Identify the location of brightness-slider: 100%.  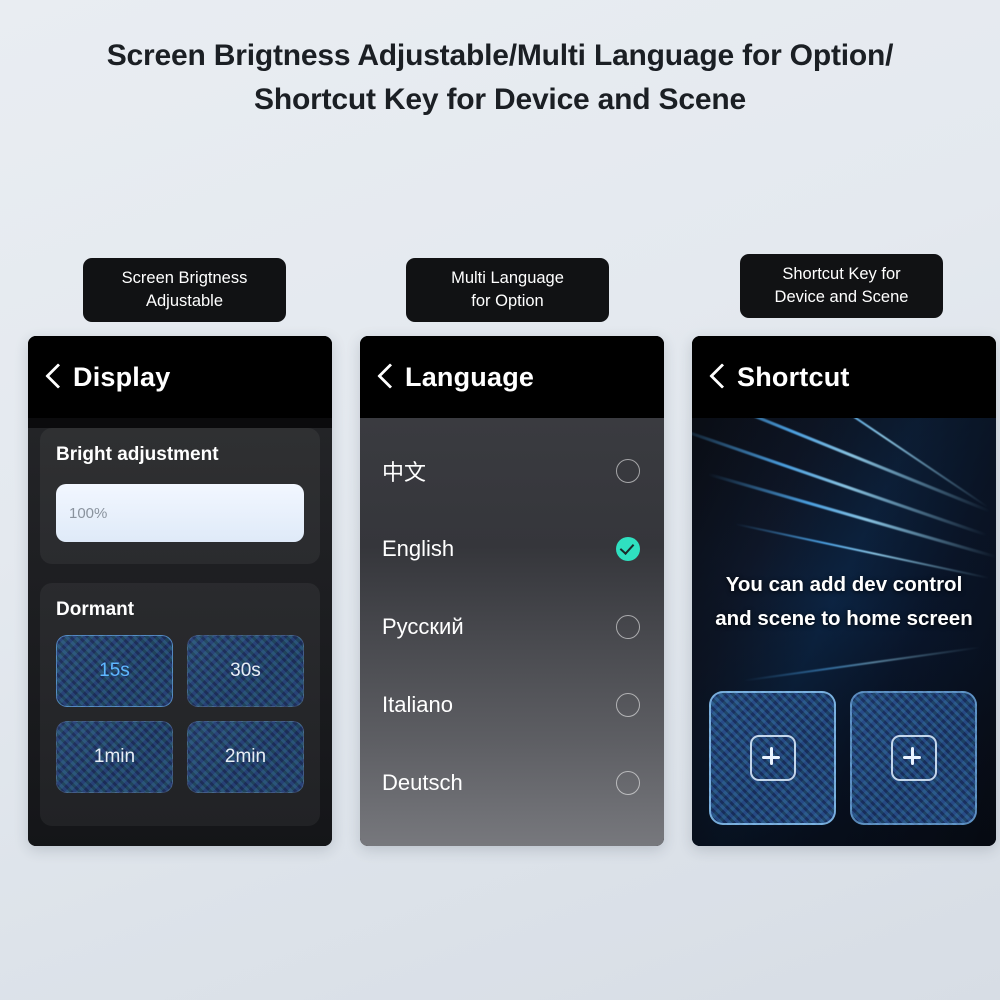
(180, 513).